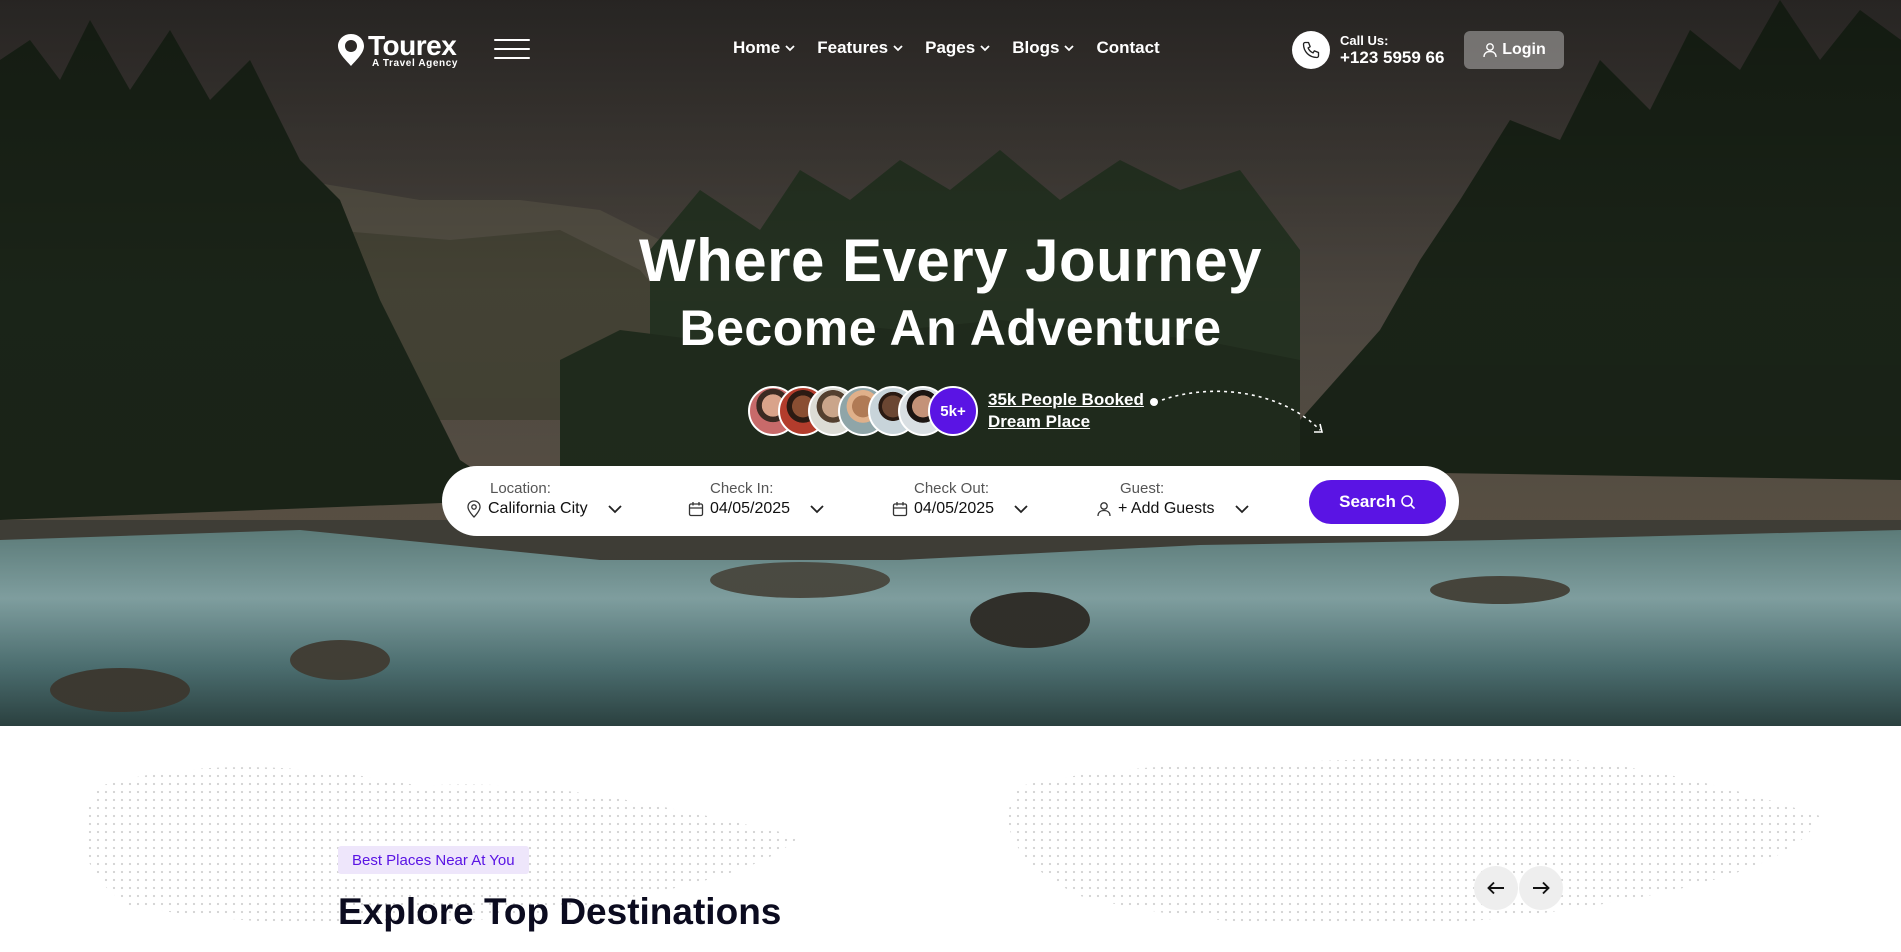  I want to click on nav-item-home: Home, so click(764, 48).